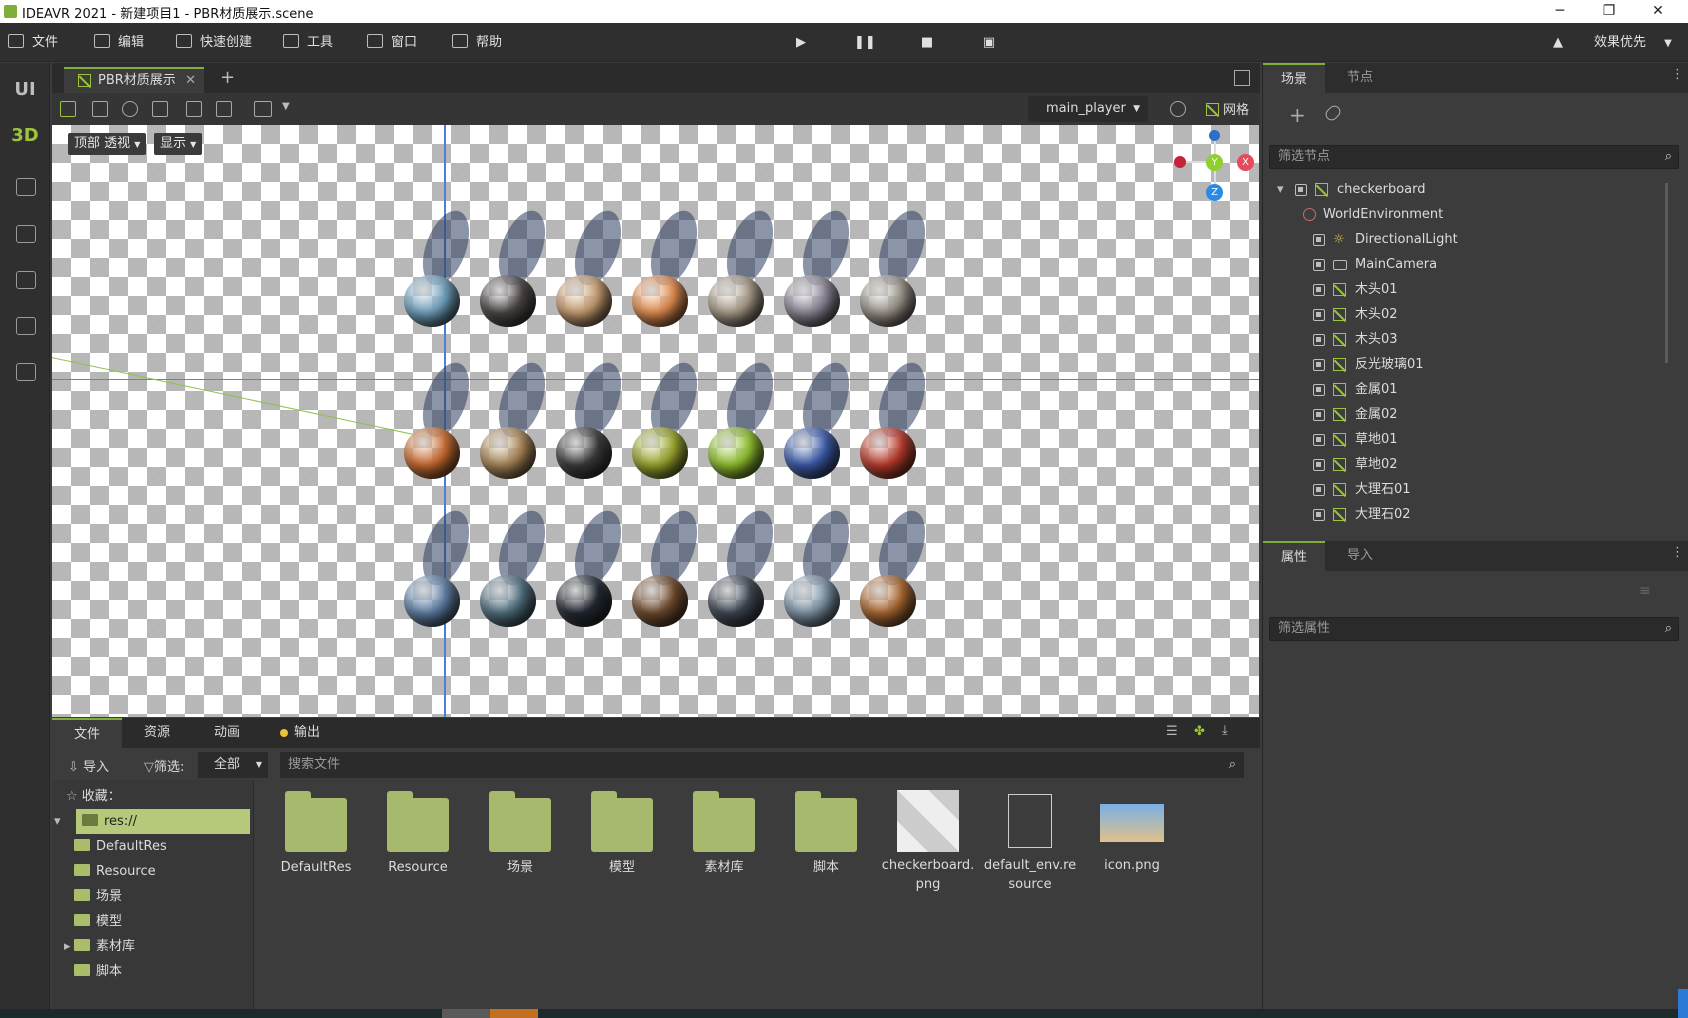  I want to click on play-icon: ▶, so click(801, 43).